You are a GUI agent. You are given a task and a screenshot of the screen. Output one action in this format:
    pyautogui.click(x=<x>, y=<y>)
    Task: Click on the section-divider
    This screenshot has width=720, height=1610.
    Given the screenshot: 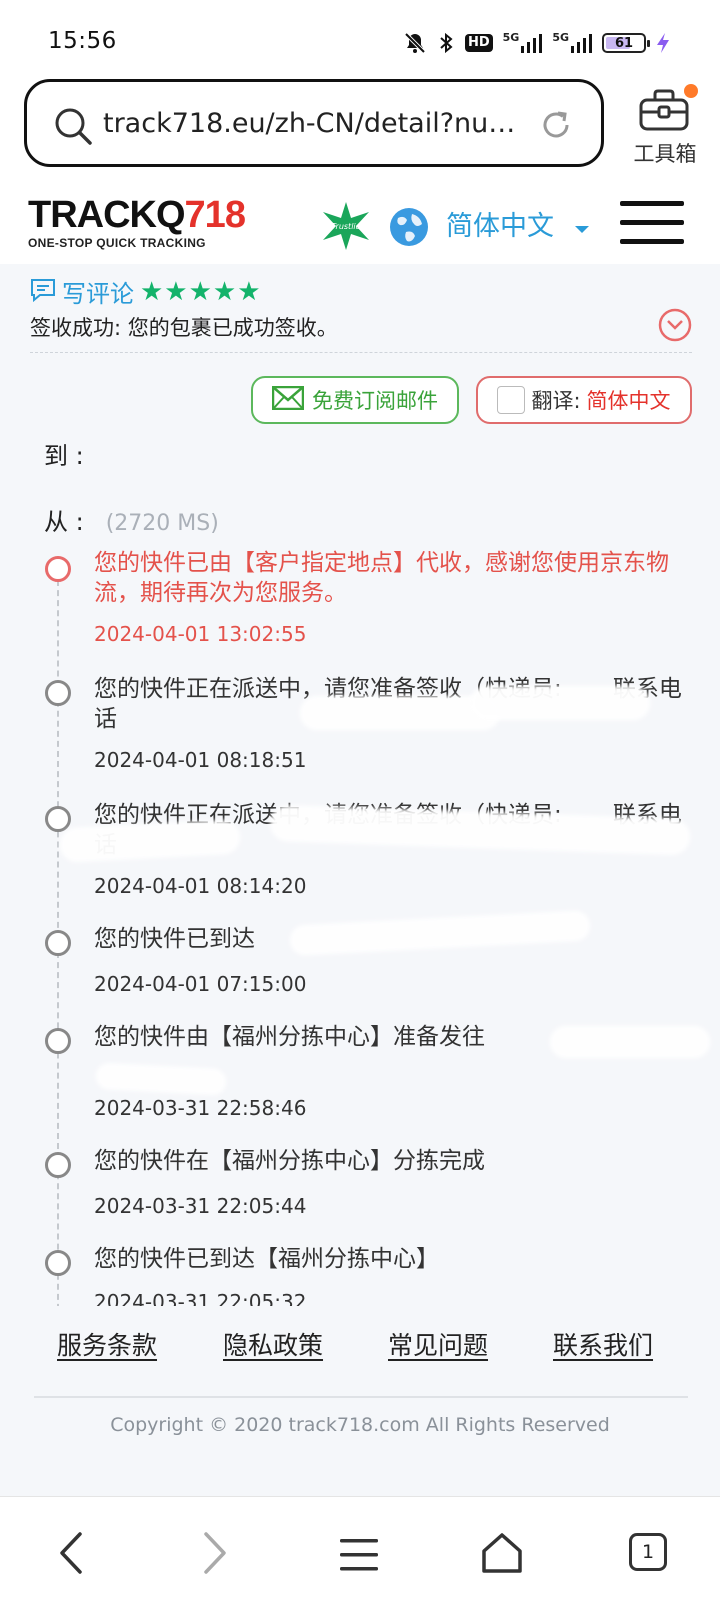 What is the action you would take?
    pyautogui.click(x=361, y=352)
    